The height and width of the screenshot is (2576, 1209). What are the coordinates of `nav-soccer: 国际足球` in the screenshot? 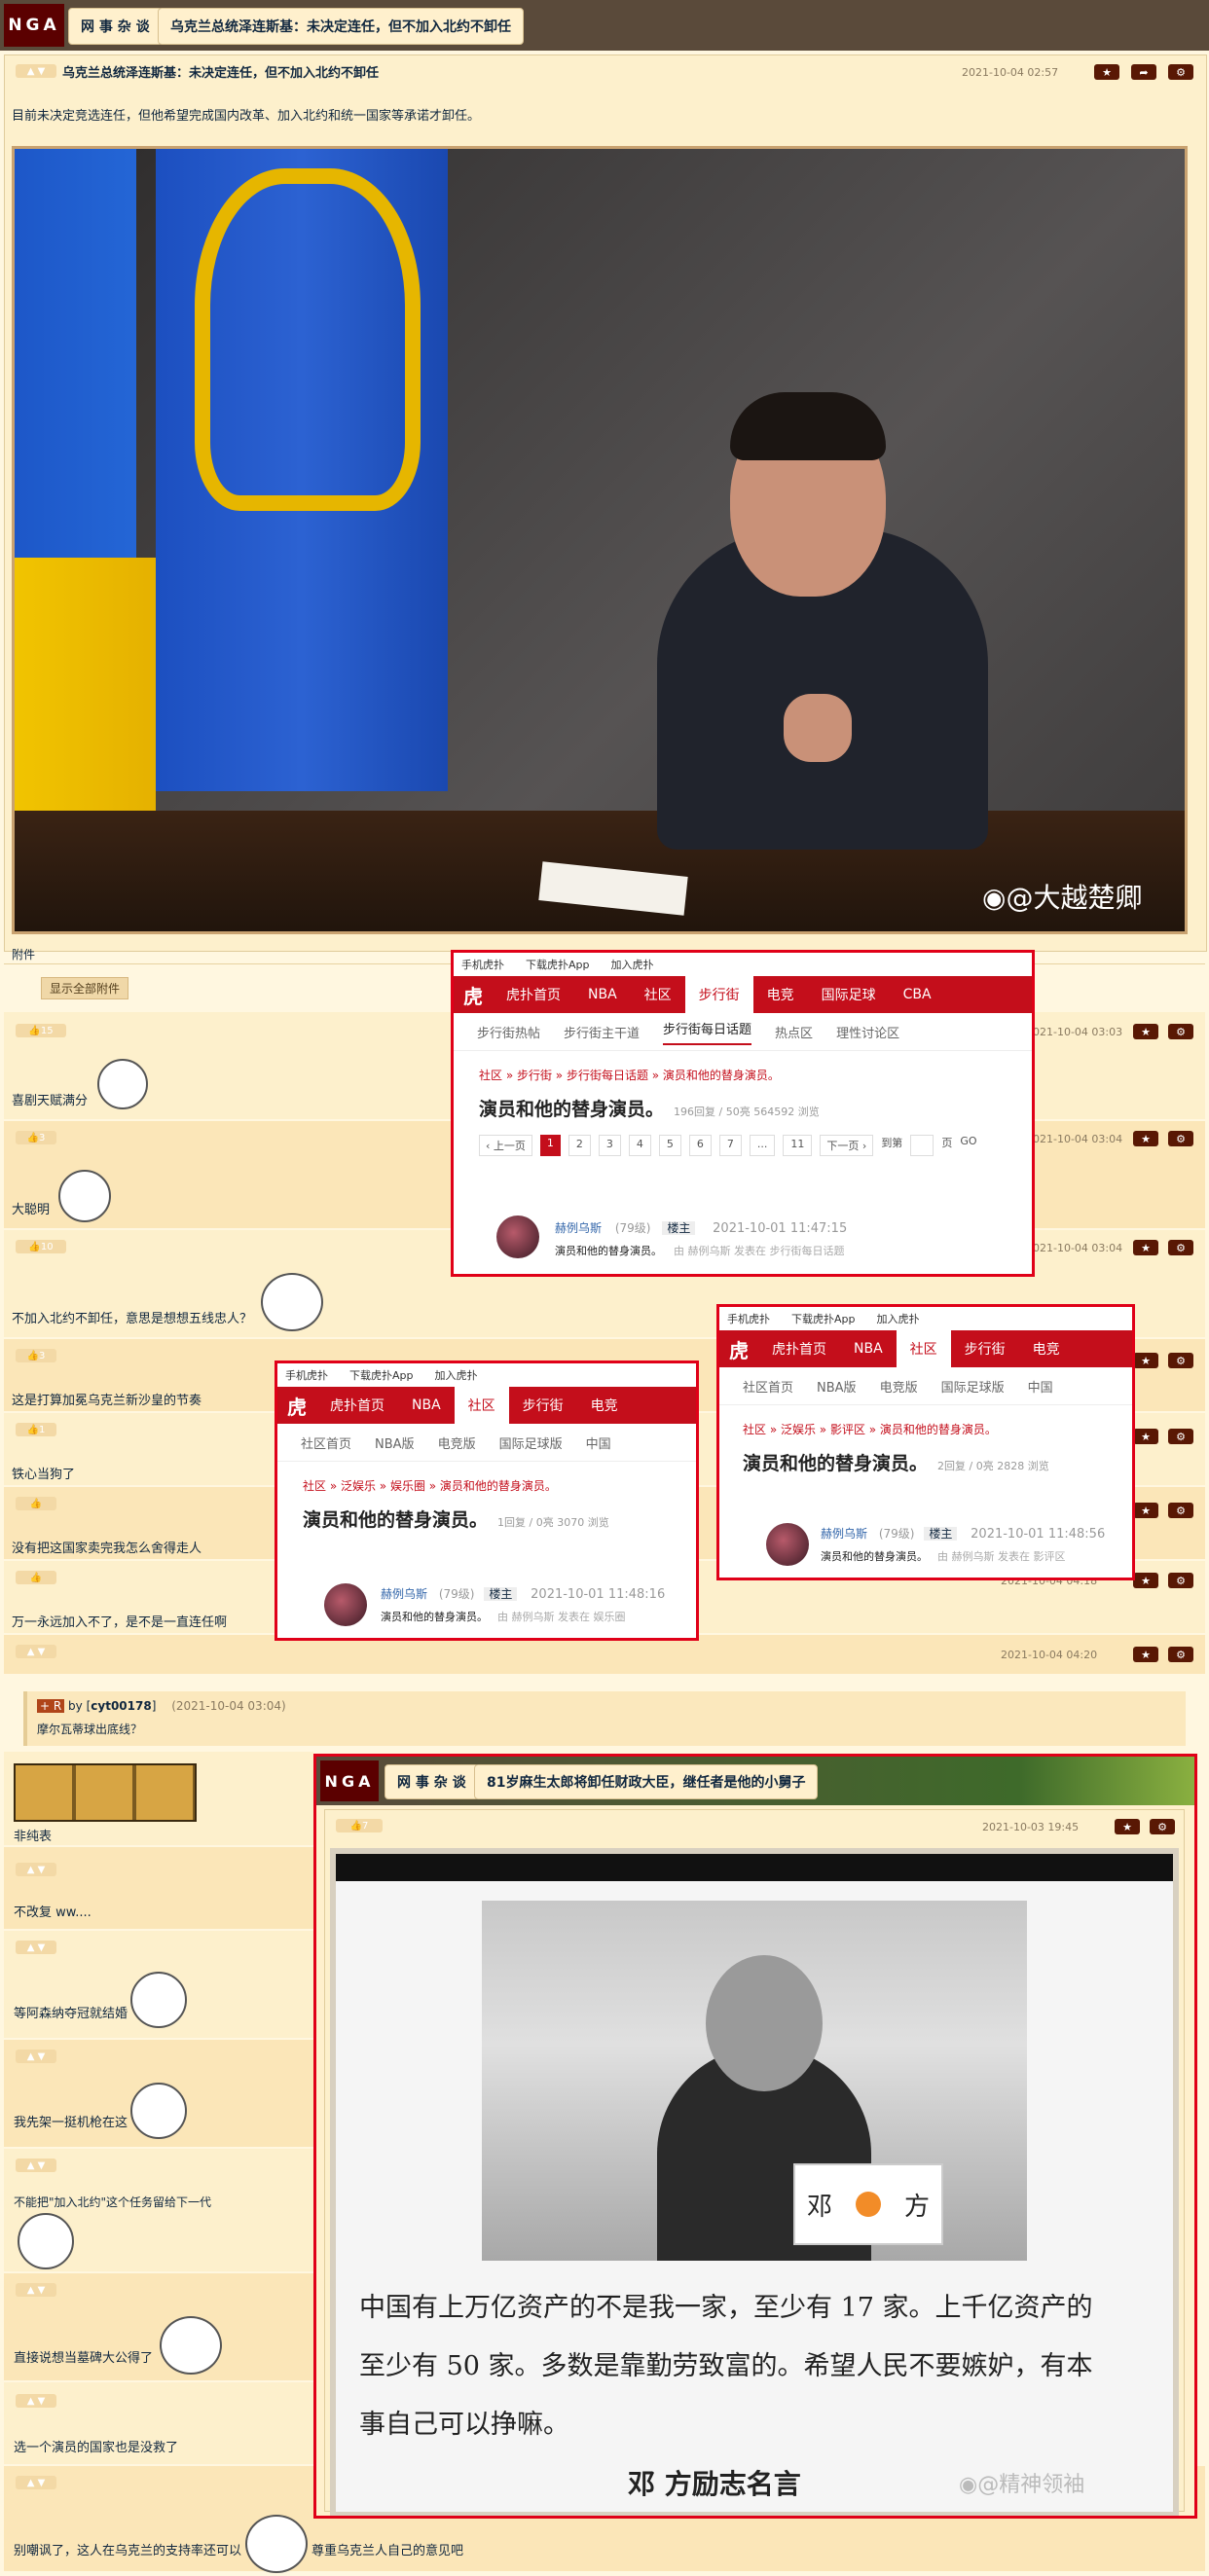 It's located at (849, 994).